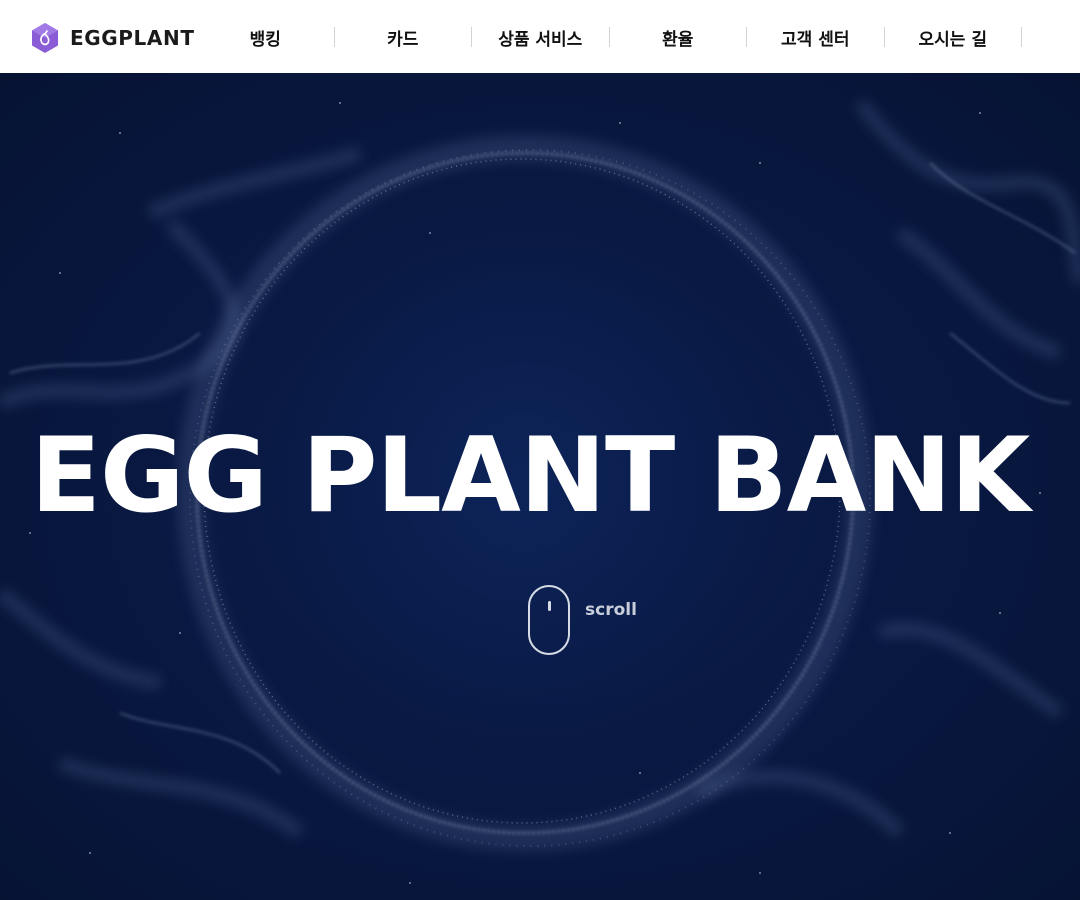  Describe the element at coordinates (611, 610) in the screenshot. I see `scroll-label: scroll` at that location.